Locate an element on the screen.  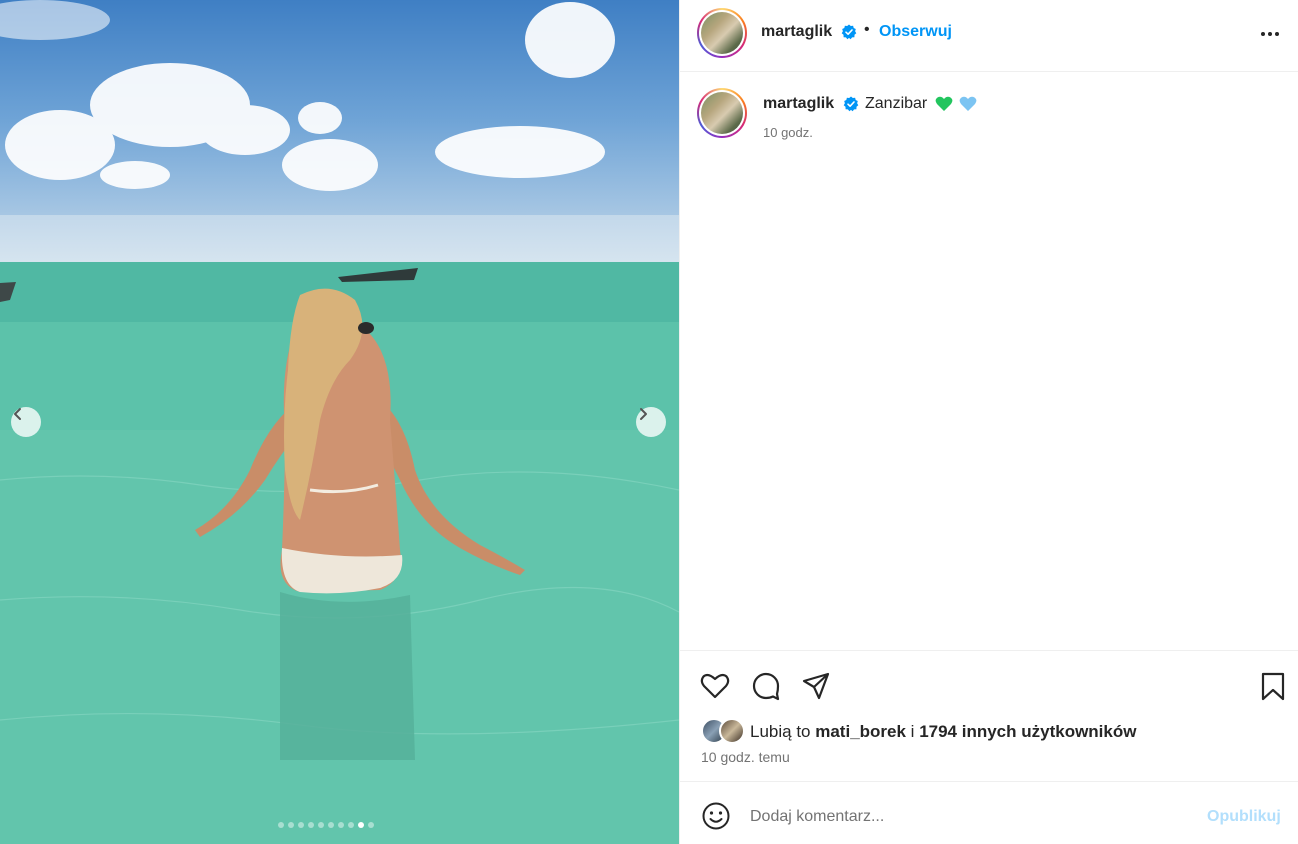
caption-author-avatar is located at coordinates (722, 113).